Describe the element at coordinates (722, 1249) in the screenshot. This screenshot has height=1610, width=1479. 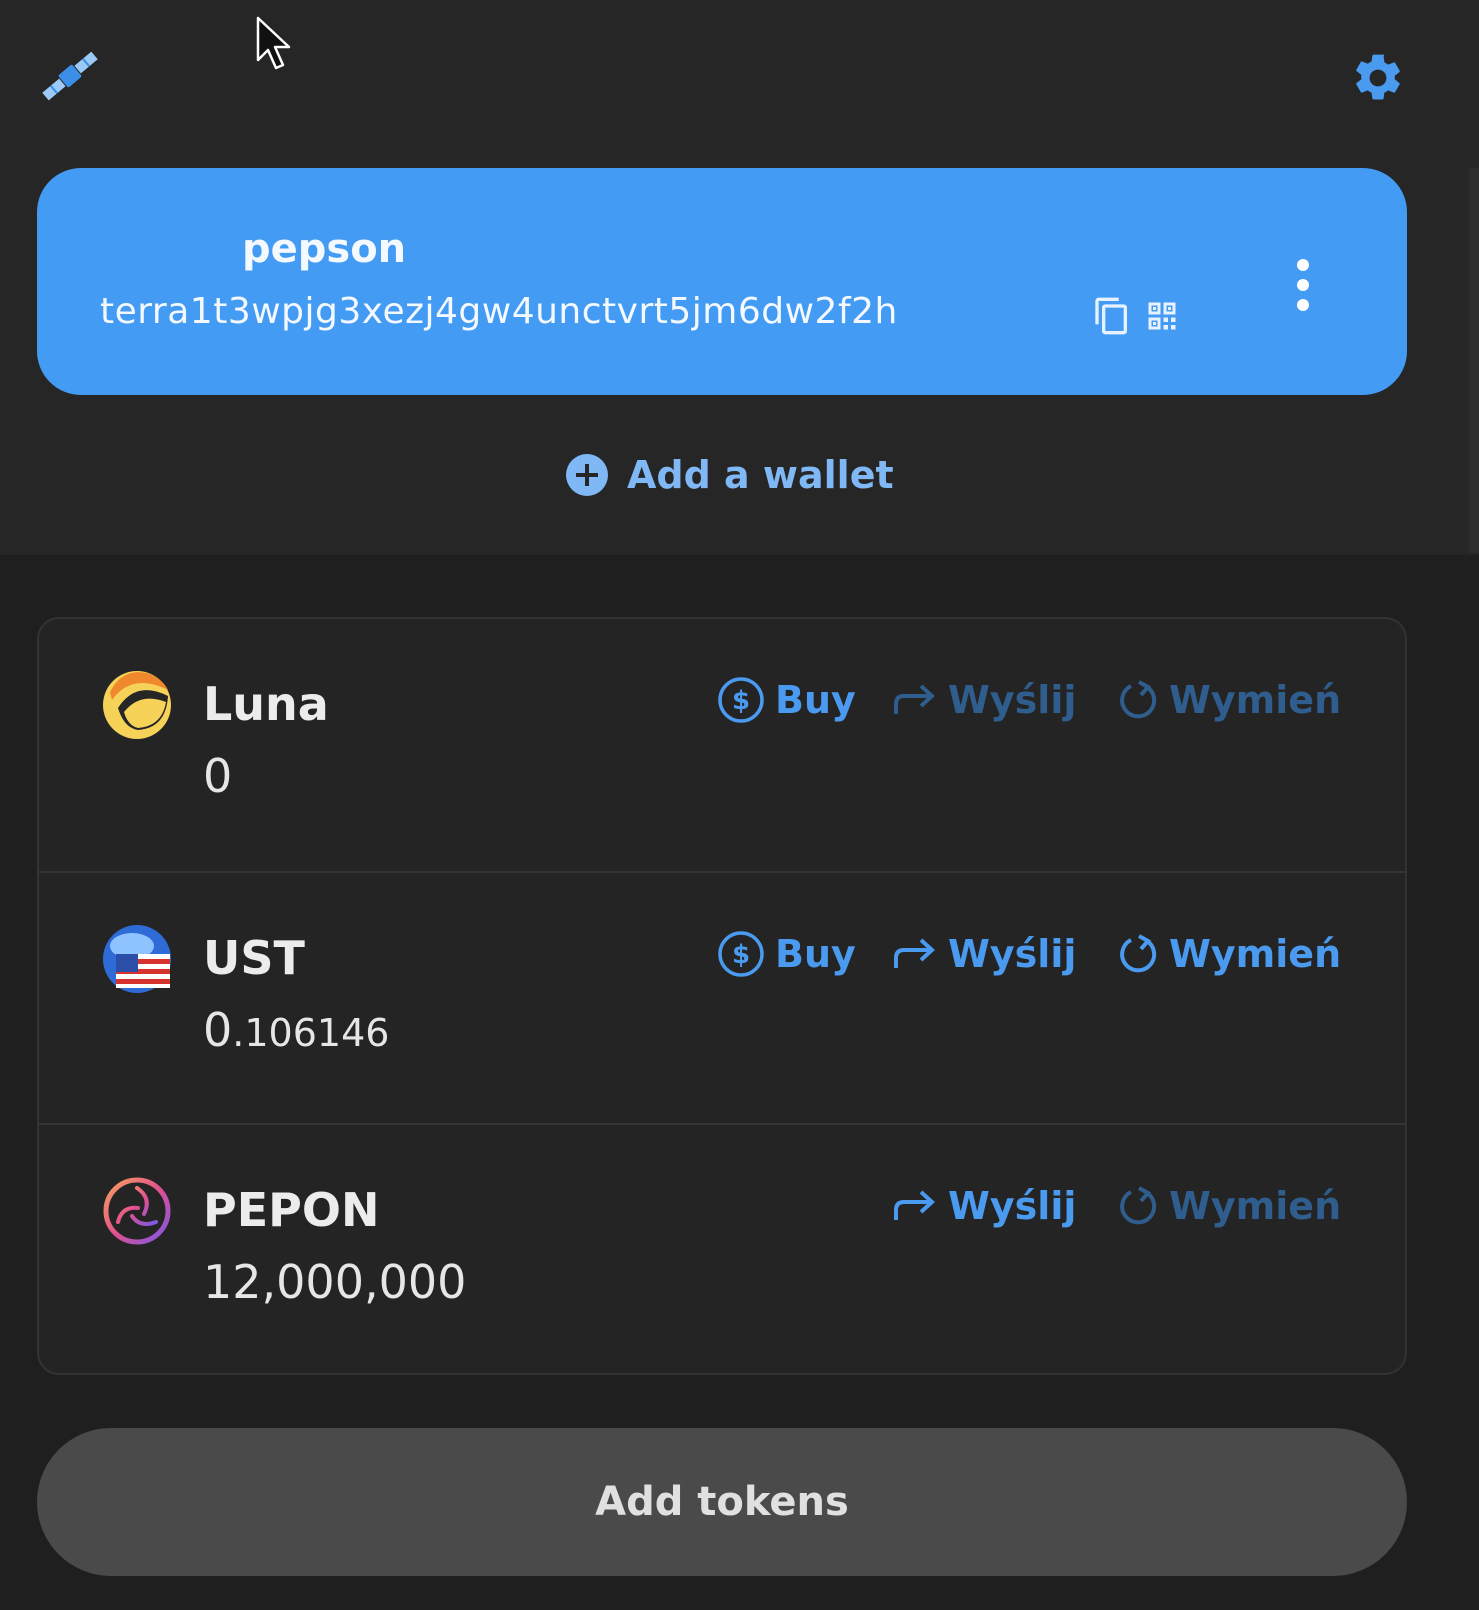
I see `token-row-pepon: PEPON 12,000,000 Wyślij Wymień` at that location.